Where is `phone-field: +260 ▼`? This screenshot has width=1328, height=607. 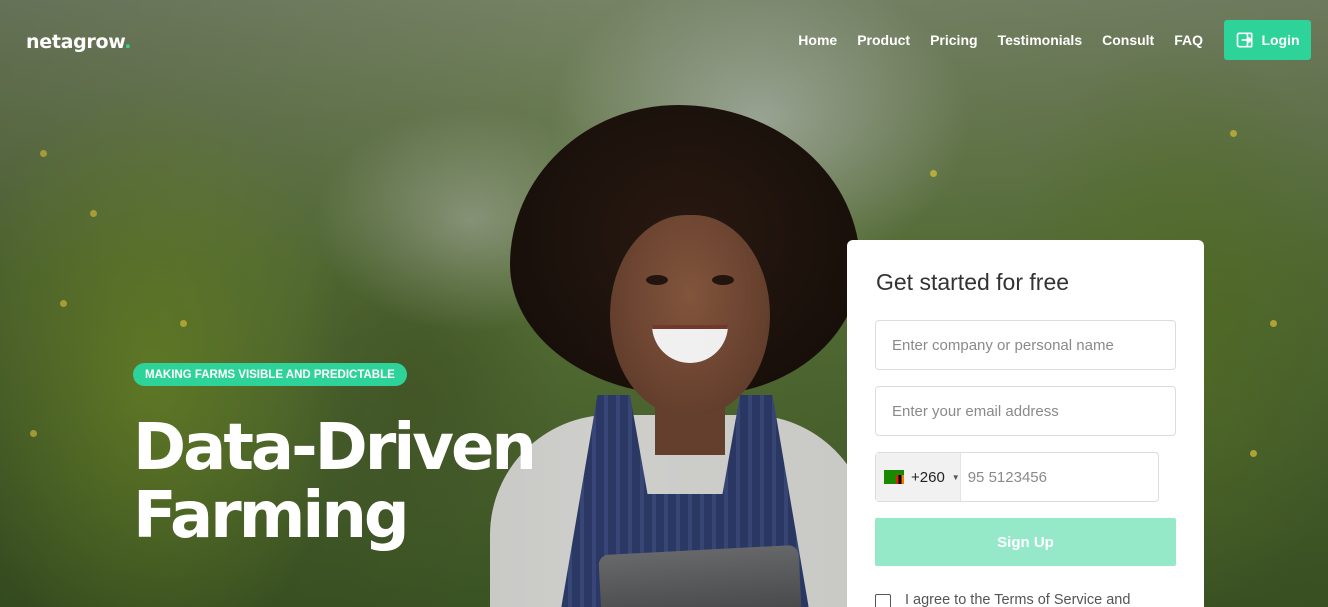
phone-field: +260 ▼ is located at coordinates (1021, 477).